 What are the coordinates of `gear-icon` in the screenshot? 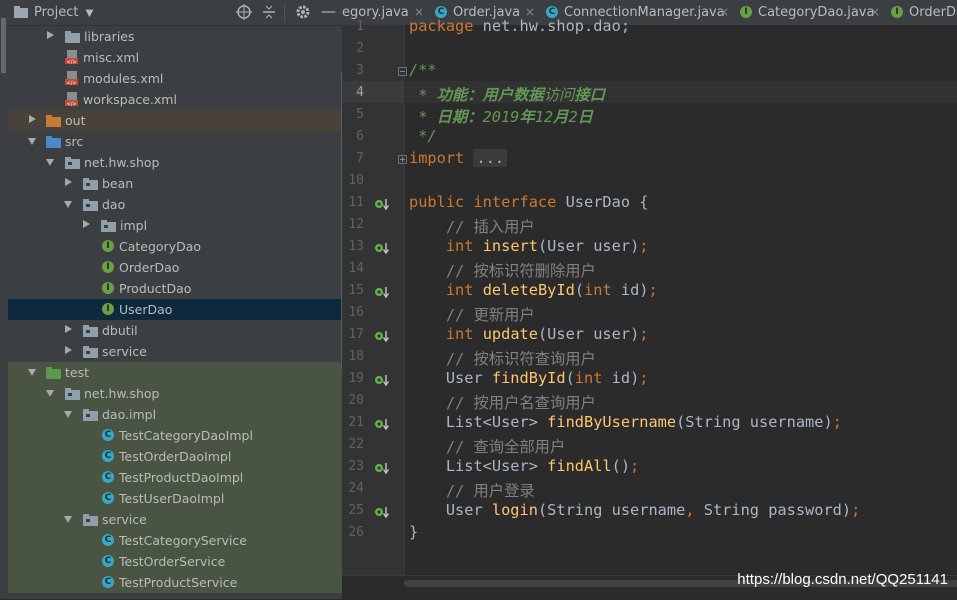 It's located at (303, 14).